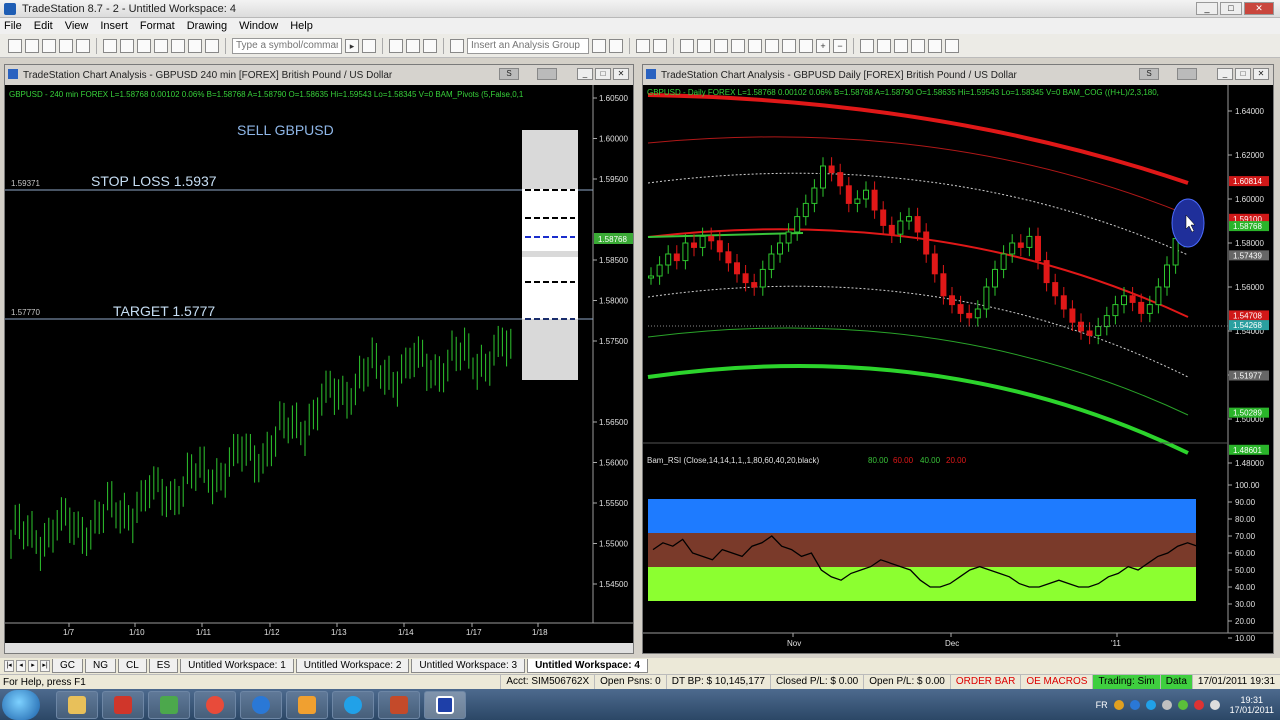 Image resolution: width=1280 pixels, height=720 pixels. Describe the element at coordinates (154, 181) in the screenshot. I see `stop-loss-annotation: STOP LOSS 1.5937` at that location.